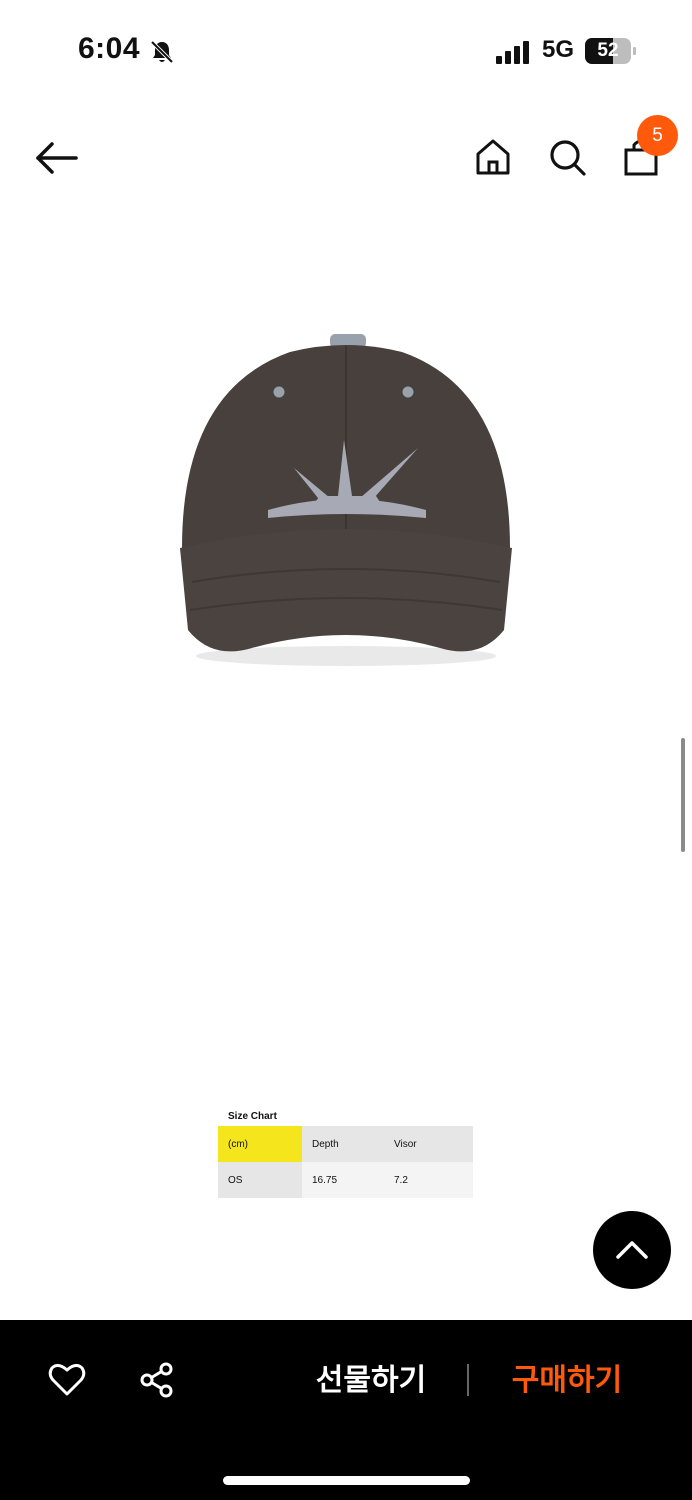  I want to click on gift-button: 선물하기, so click(371, 1381).